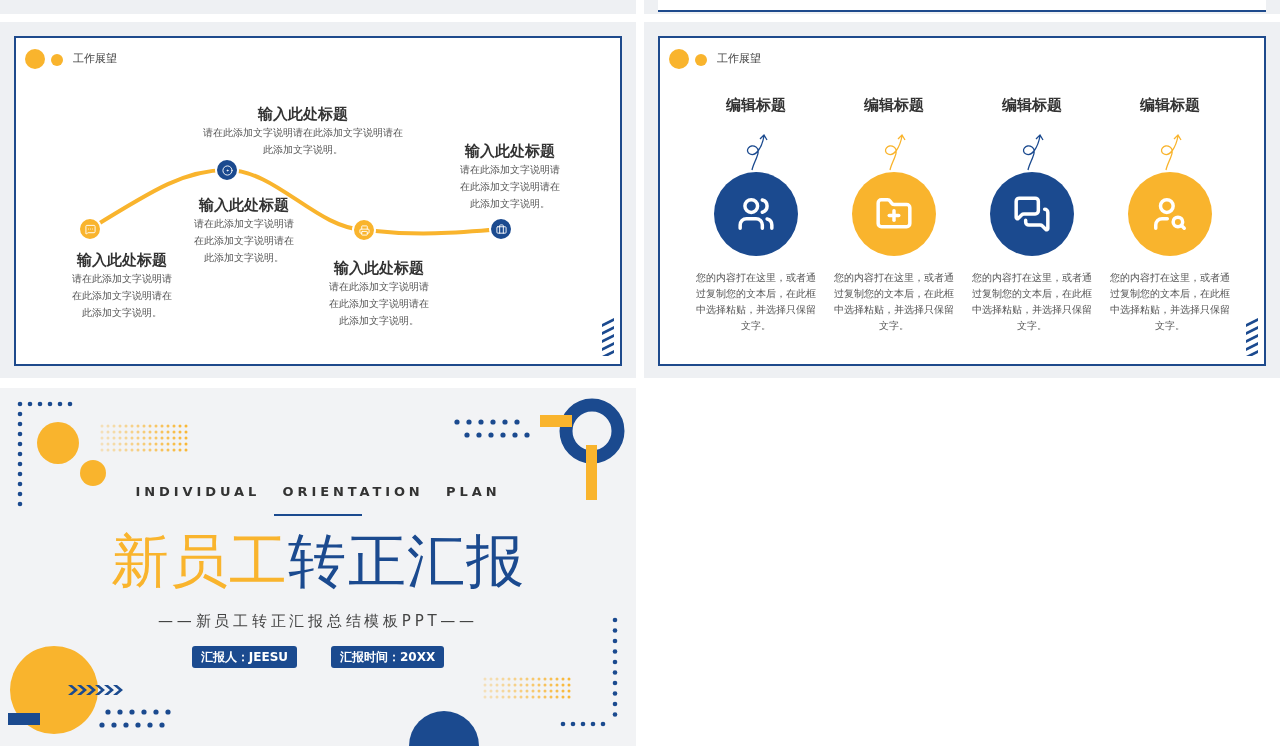 The height and width of the screenshot is (746, 1280). What do you see at coordinates (318, 492) in the screenshot?
I see `kicker-text: INDIVIDUAL ORIENTATION PLAN` at bounding box center [318, 492].